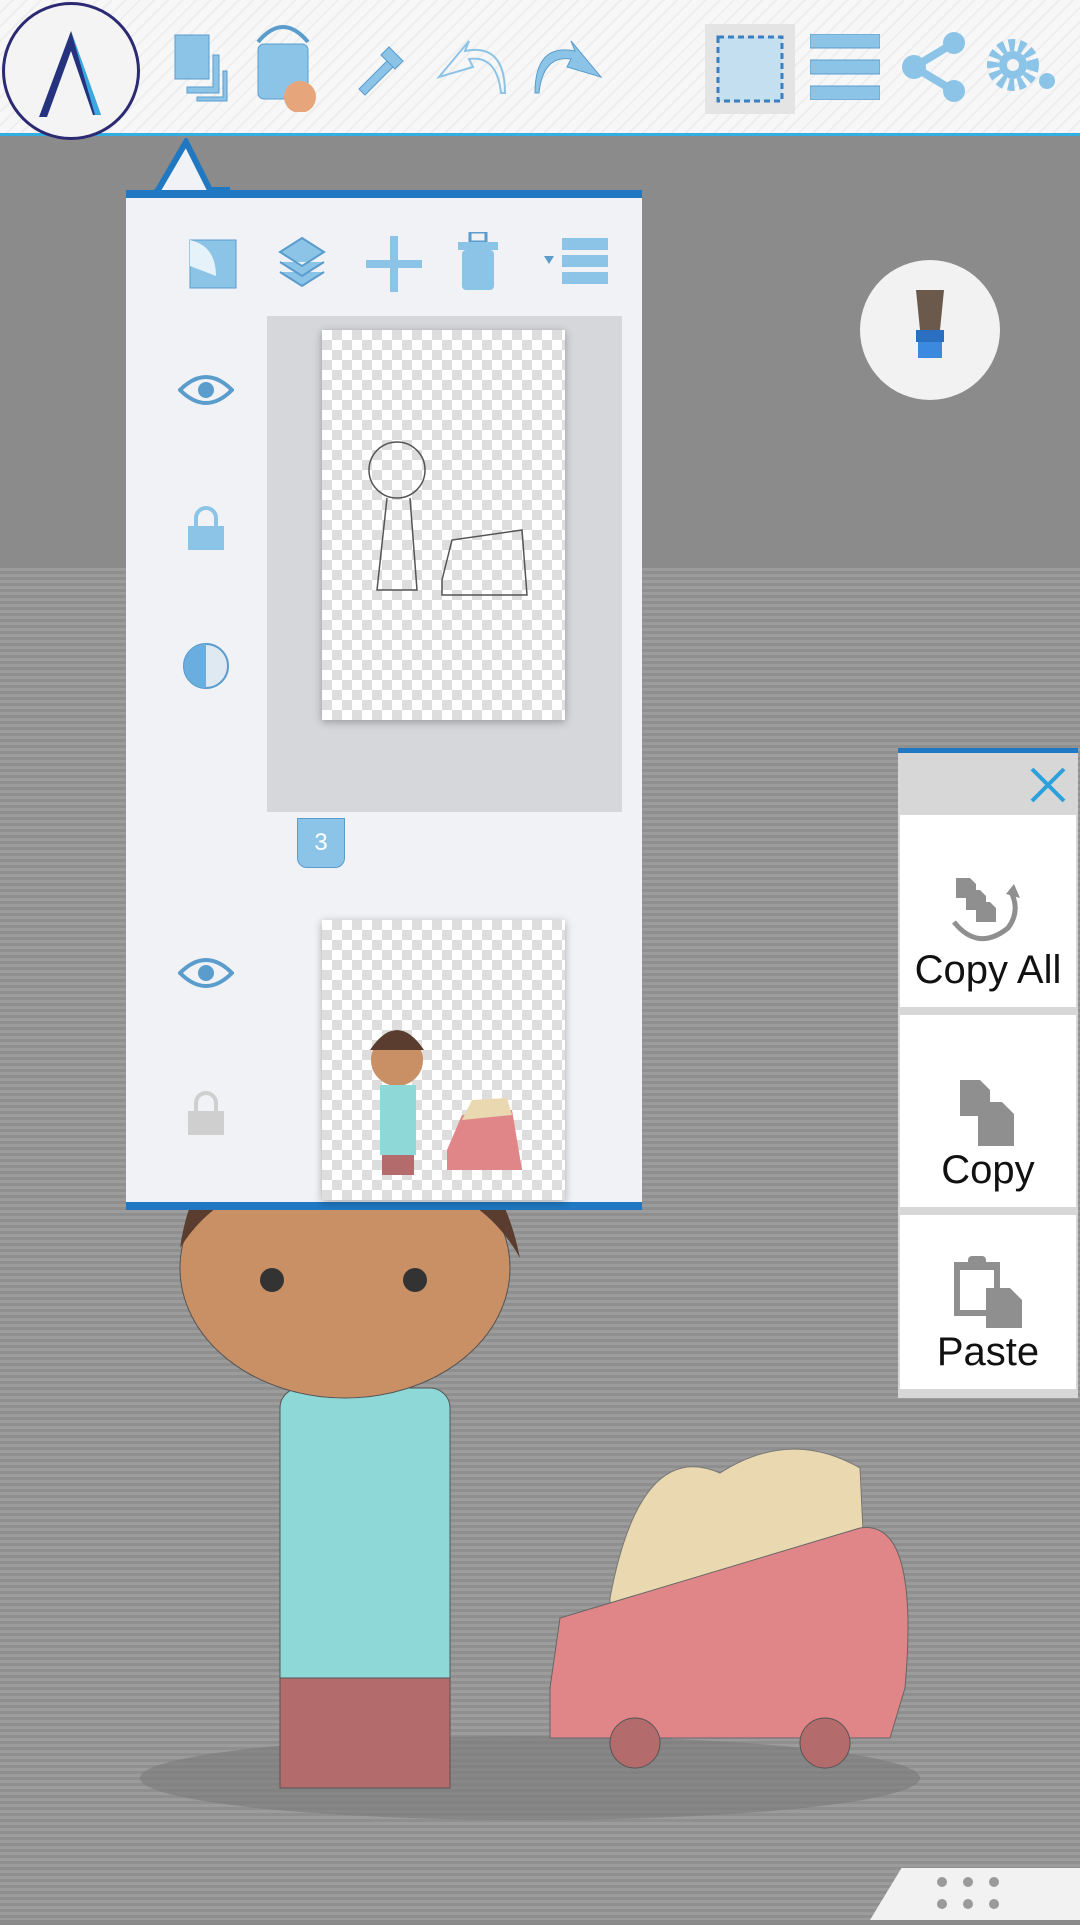  Describe the element at coordinates (206, 528) in the screenshot. I see `lock-icon` at that location.